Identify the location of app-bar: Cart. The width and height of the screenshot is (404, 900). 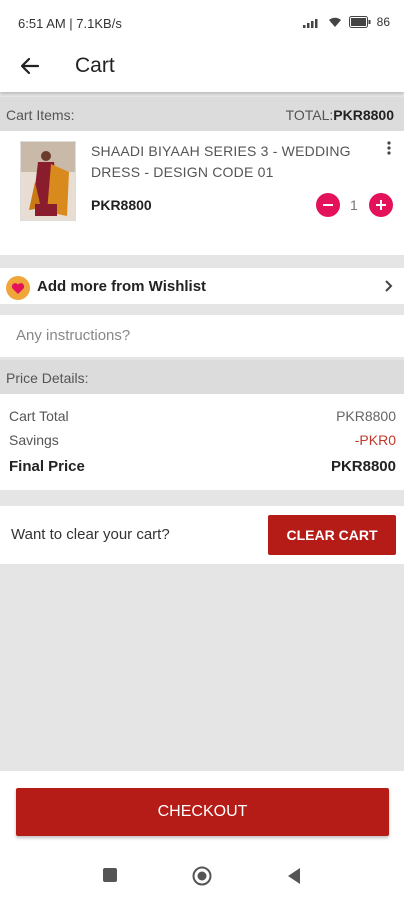
(202, 68).